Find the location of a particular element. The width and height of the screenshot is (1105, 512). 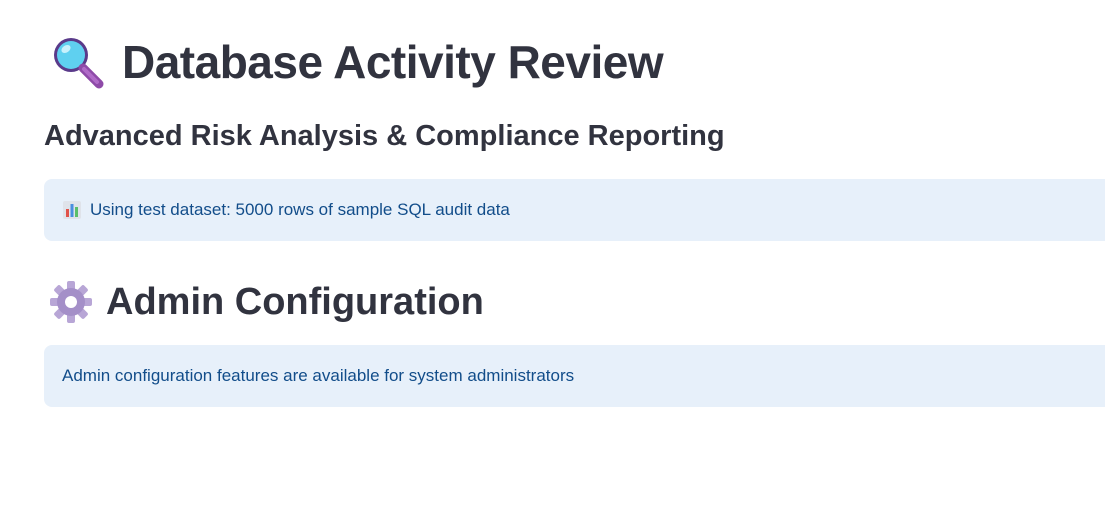

admin-section-header: Admin Configuration is located at coordinates (266, 302).